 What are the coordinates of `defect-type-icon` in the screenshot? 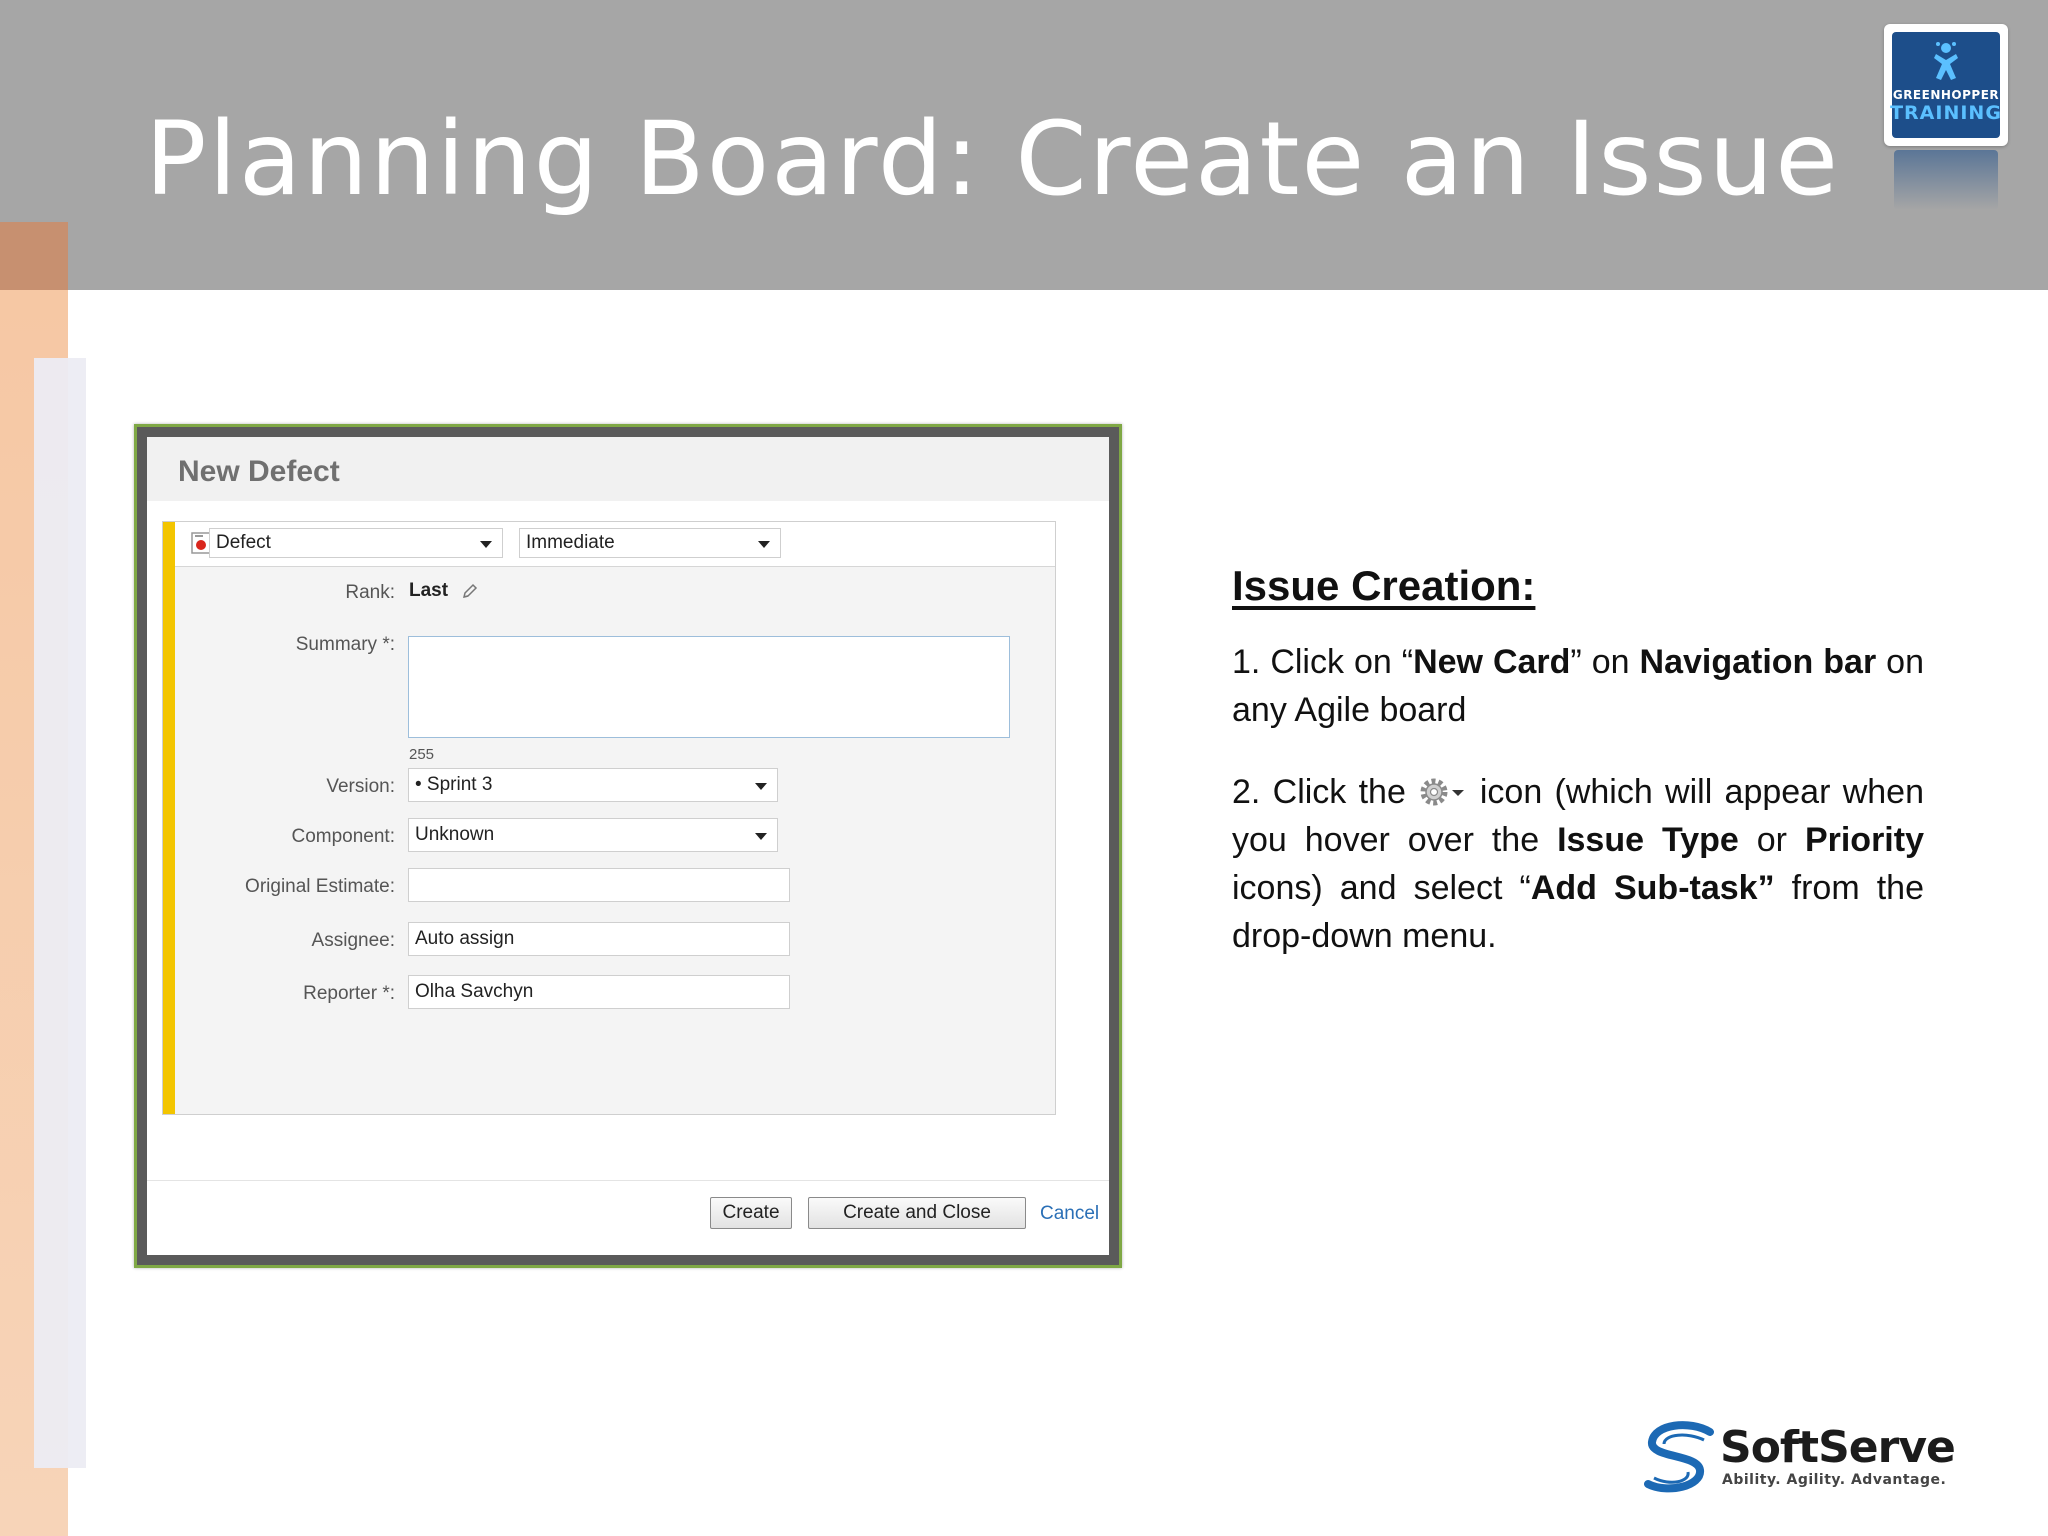 It's located at (201, 543).